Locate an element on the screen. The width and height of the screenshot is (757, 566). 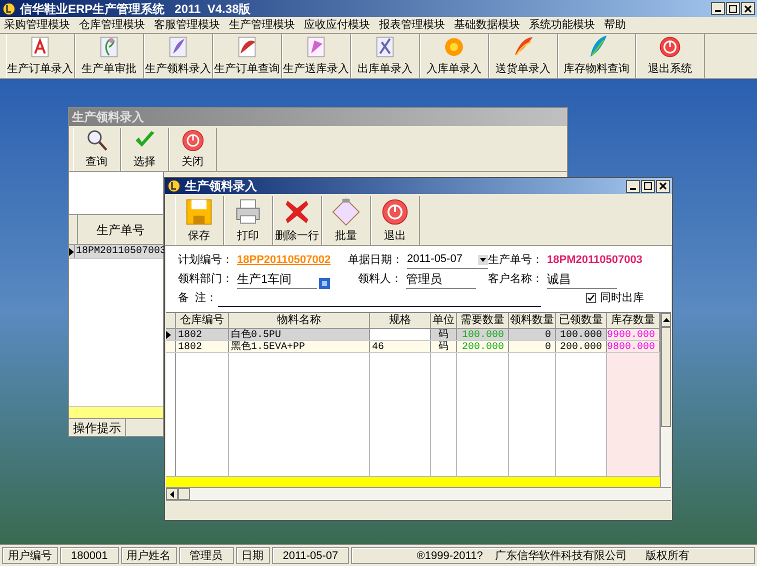
status-bar-field: 2011-05-07 is located at coordinates (311, 555).